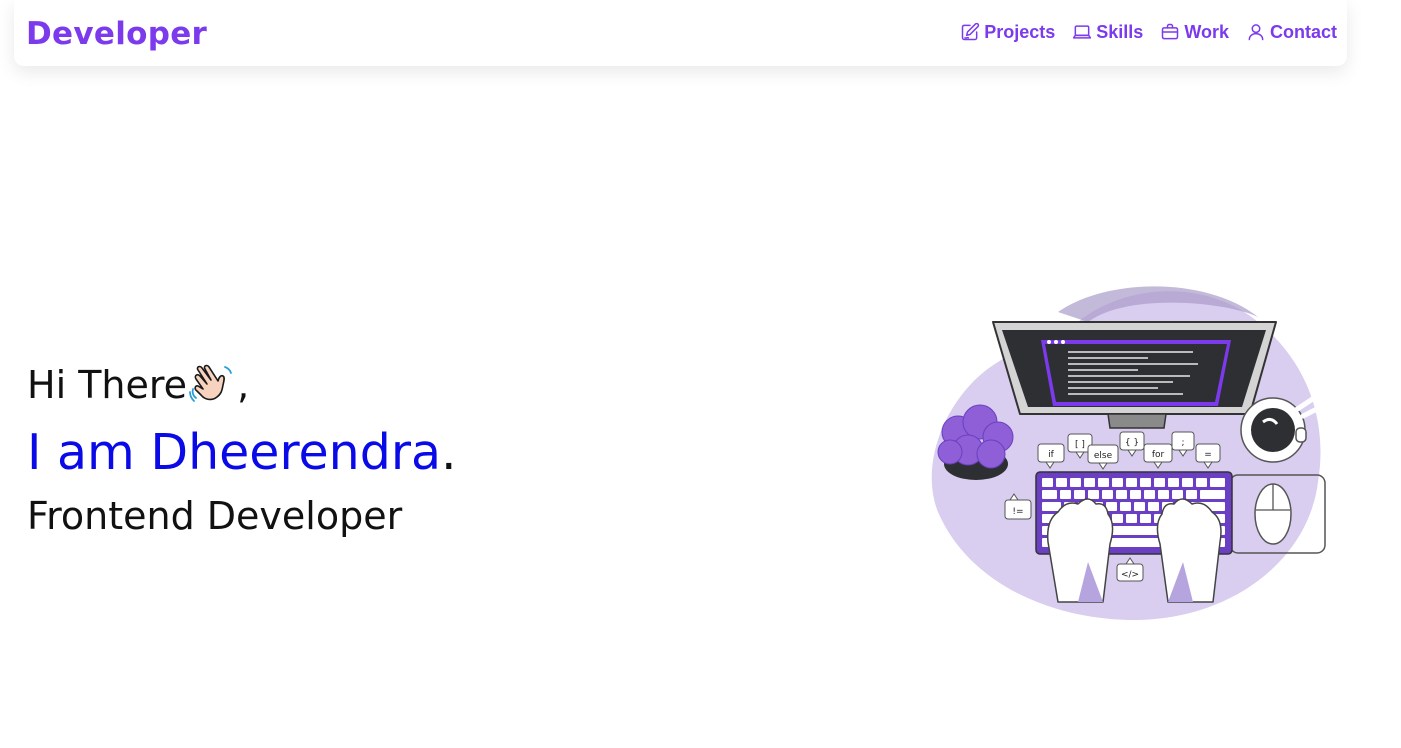 This screenshot has height=748, width=1401. Describe the element at coordinates (210, 383) in the screenshot. I see `waving-hand-icon` at that location.